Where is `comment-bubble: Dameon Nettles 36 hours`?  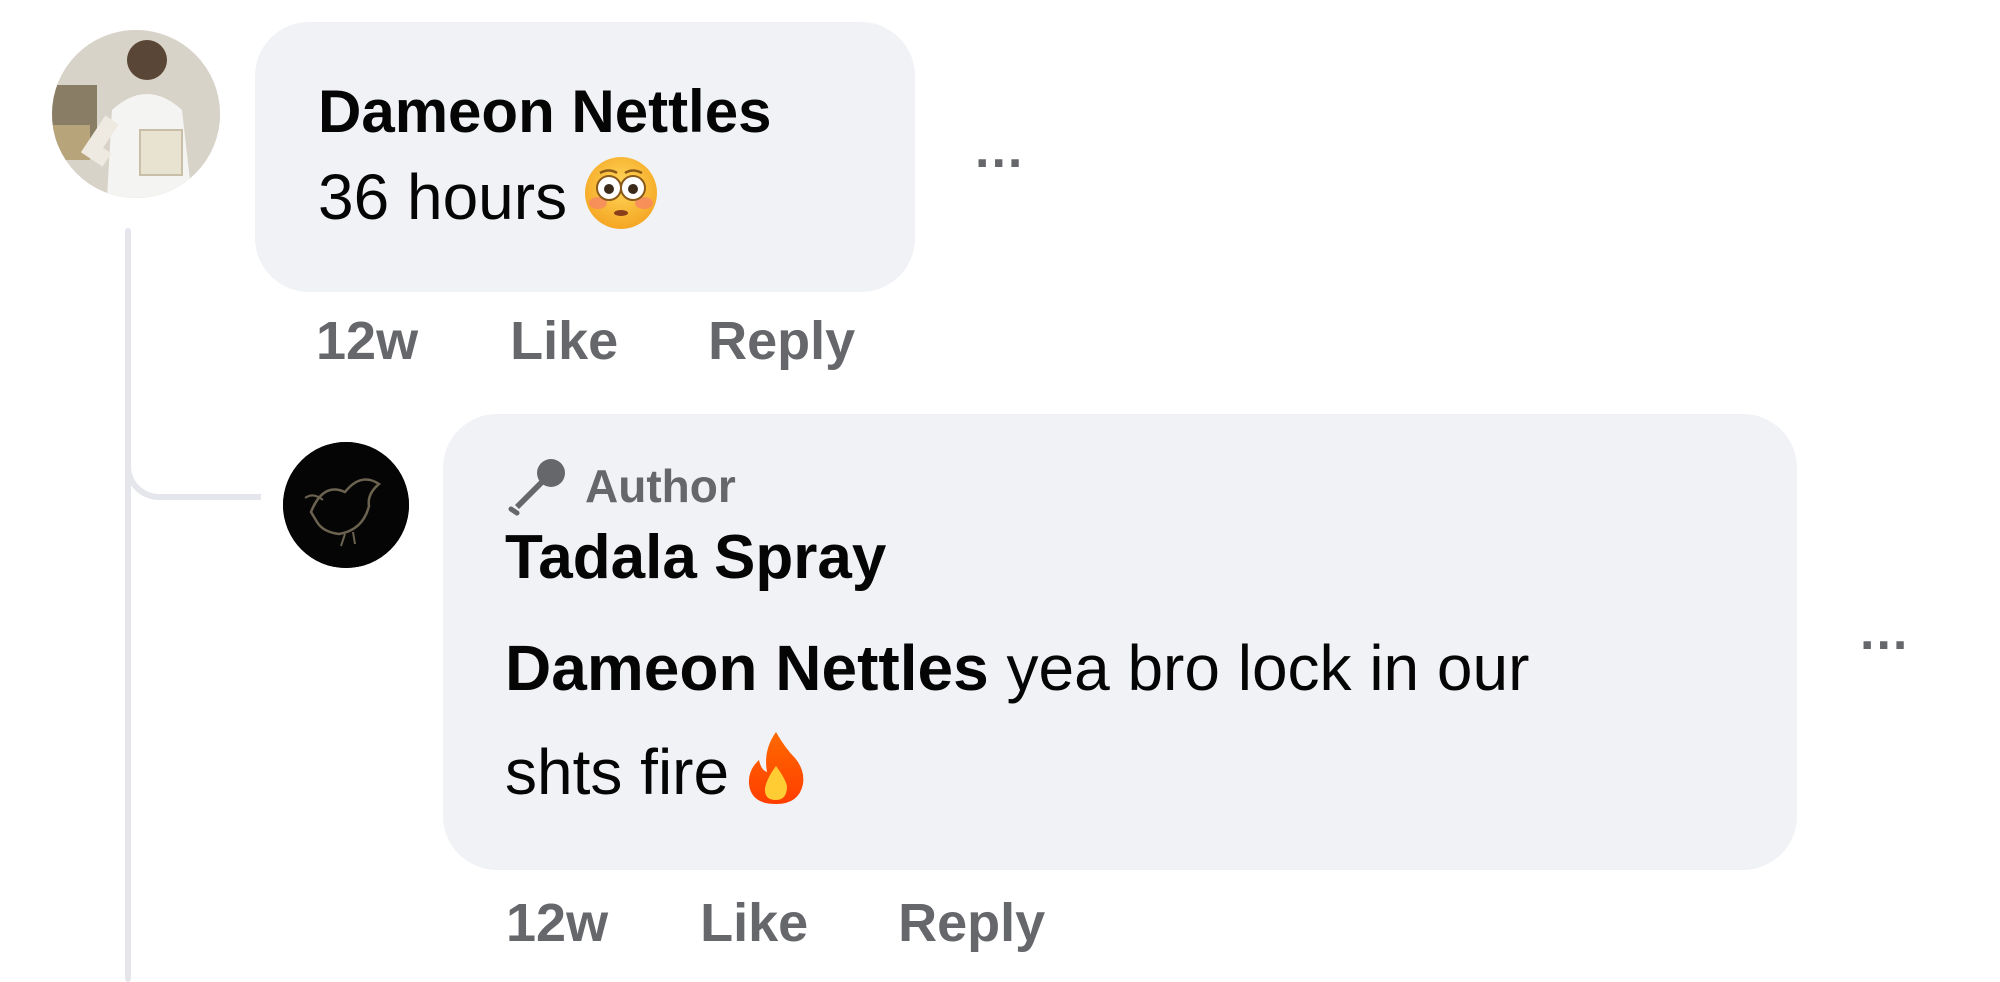
comment-bubble: Dameon Nettles 36 hours is located at coordinates (585, 157).